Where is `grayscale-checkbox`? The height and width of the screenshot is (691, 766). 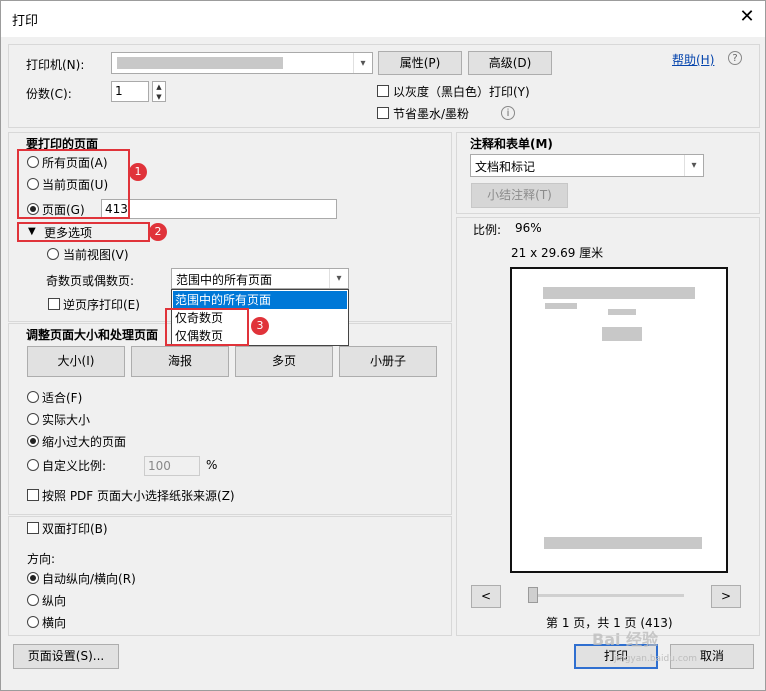 grayscale-checkbox is located at coordinates (383, 91).